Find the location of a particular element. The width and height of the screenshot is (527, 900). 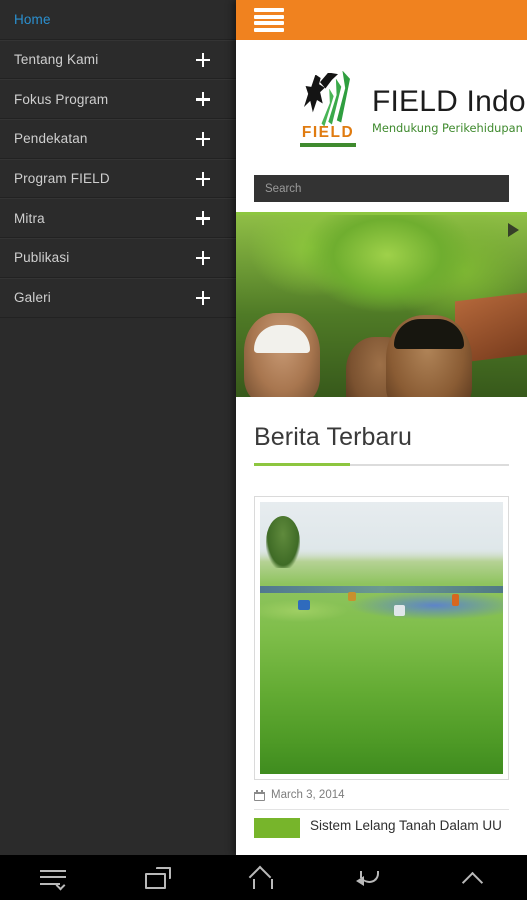

android-navigation-bar is located at coordinates (263, 877).